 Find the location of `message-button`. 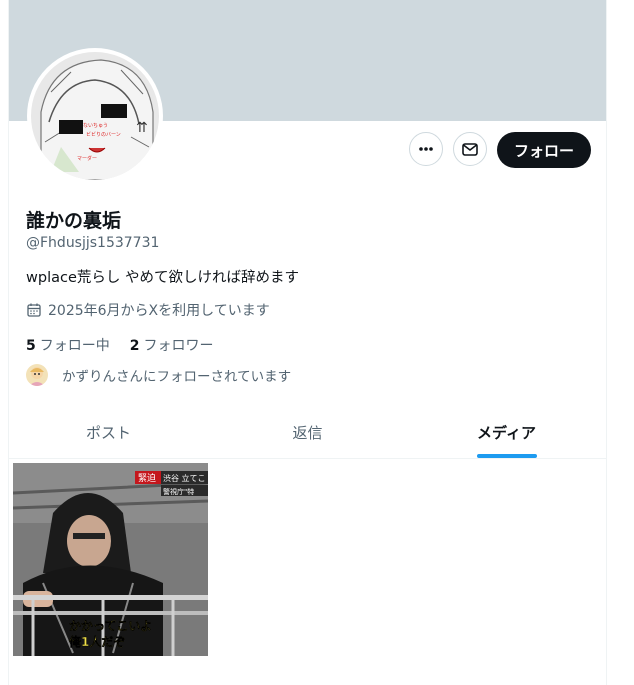

message-button is located at coordinates (470, 149).